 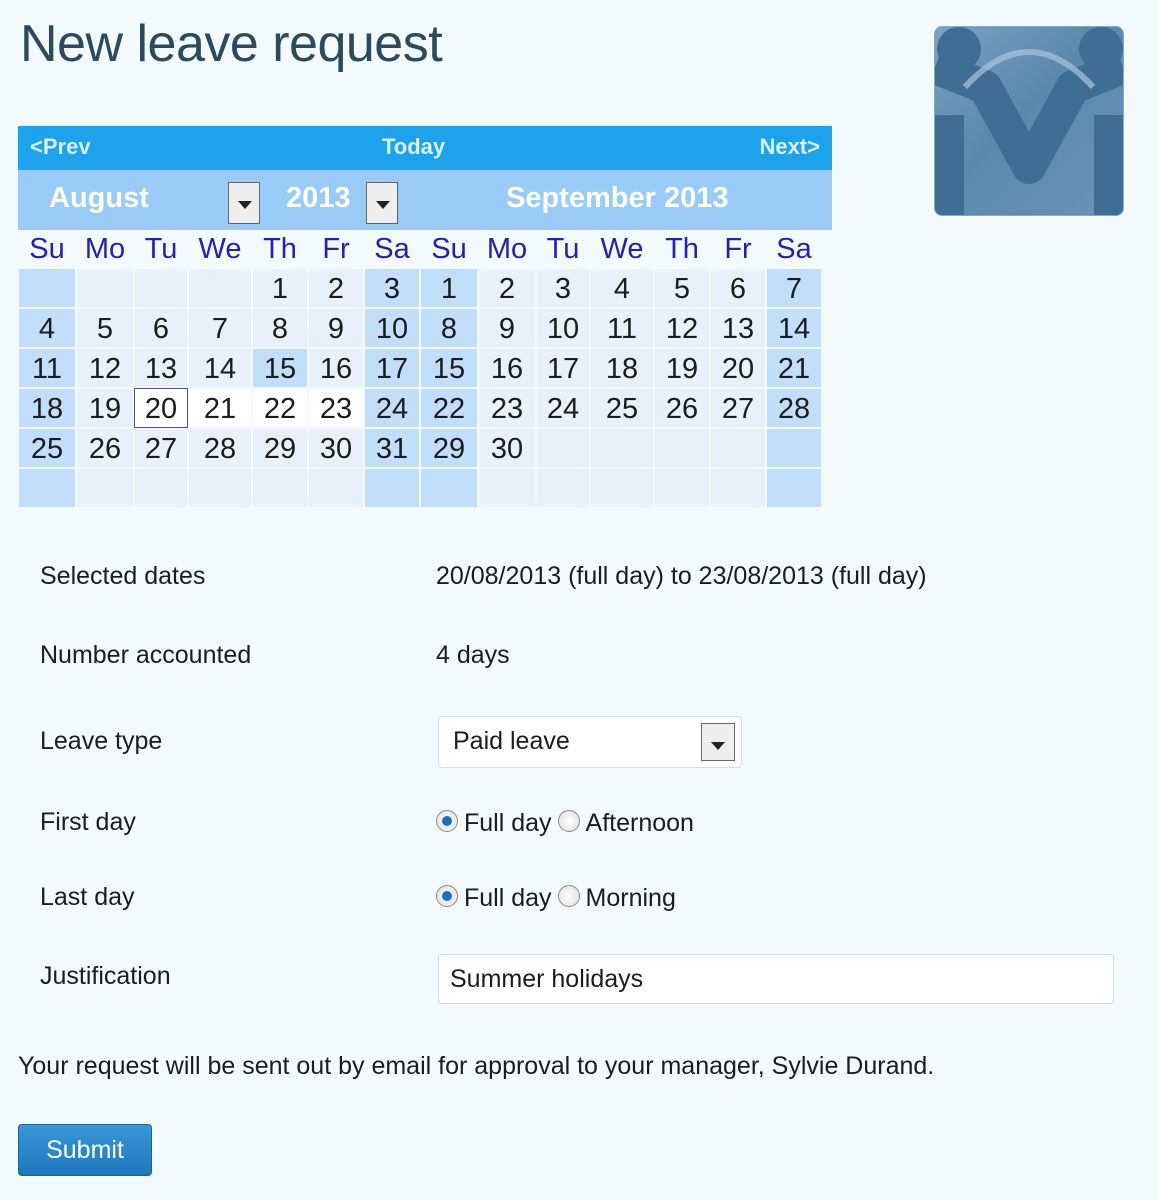 What do you see at coordinates (231, 44) in the screenshot?
I see `page-title: New leave request` at bounding box center [231, 44].